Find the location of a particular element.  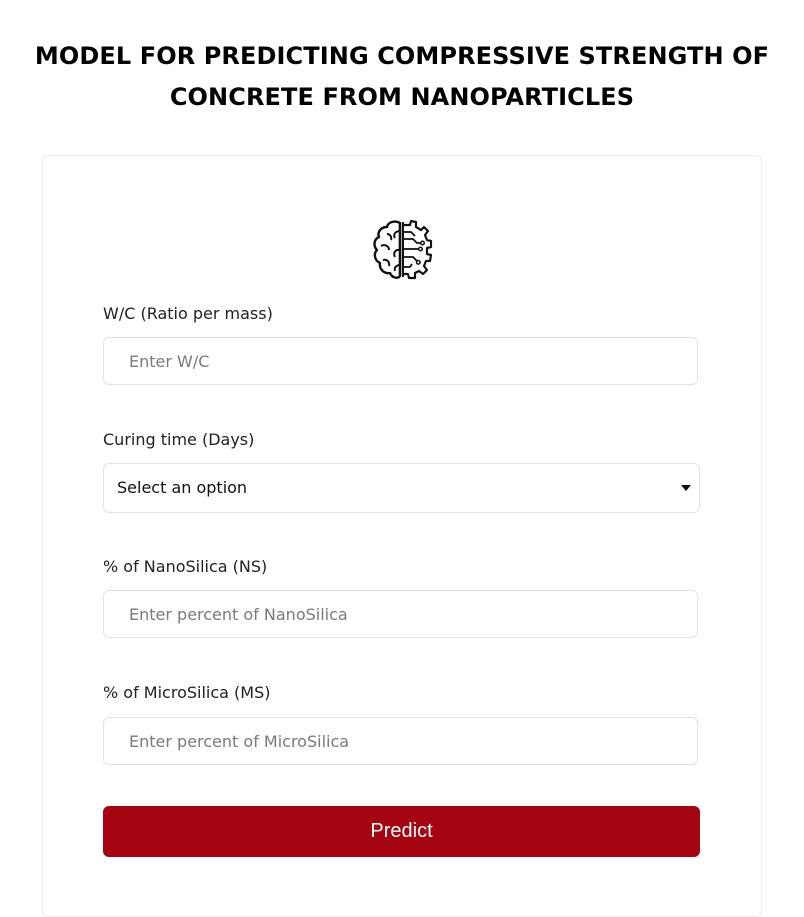

brain-gear-icon is located at coordinates (403, 249).